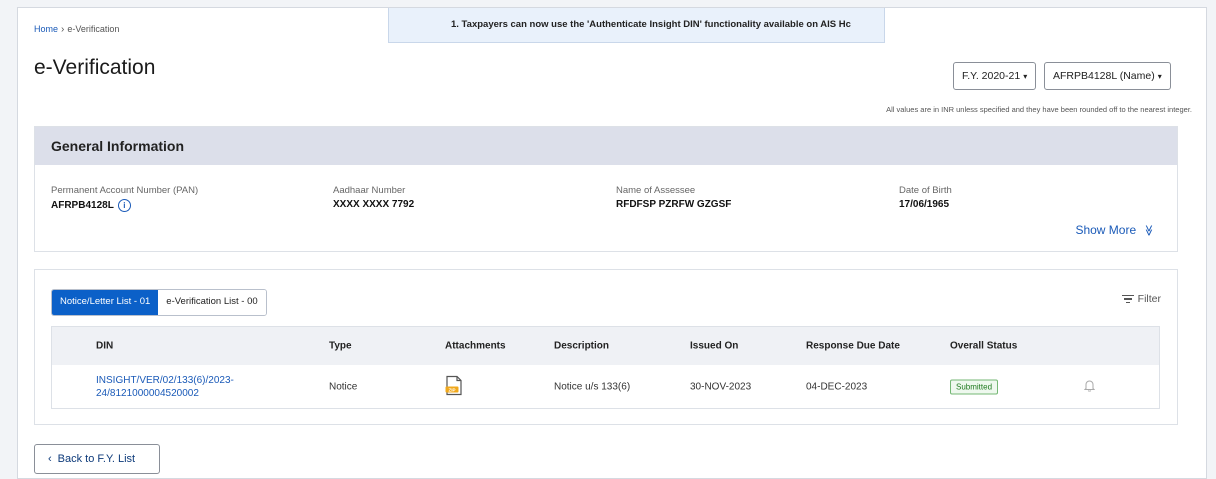 The width and height of the screenshot is (1216, 479). Describe the element at coordinates (656, 190) in the screenshot. I see `assessee-name-label: Name of Assessee` at that location.